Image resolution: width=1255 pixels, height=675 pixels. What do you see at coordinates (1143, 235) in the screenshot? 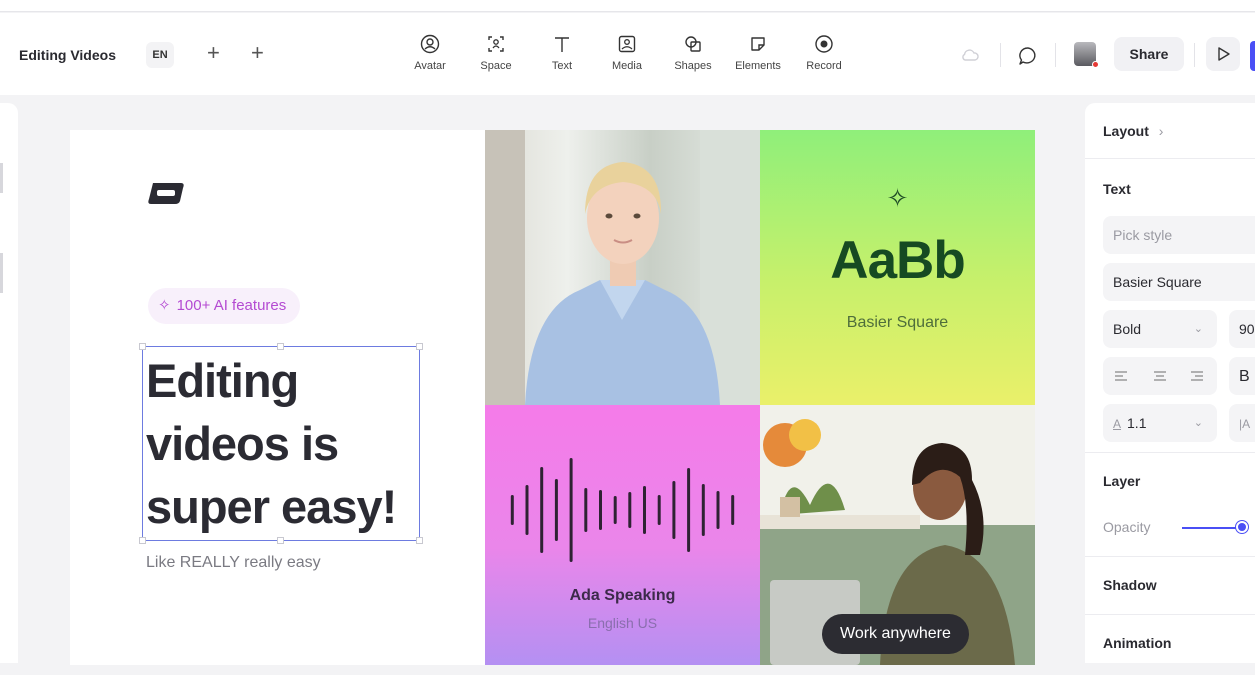
I see `pick-style-placeholder: Pick style` at bounding box center [1143, 235].